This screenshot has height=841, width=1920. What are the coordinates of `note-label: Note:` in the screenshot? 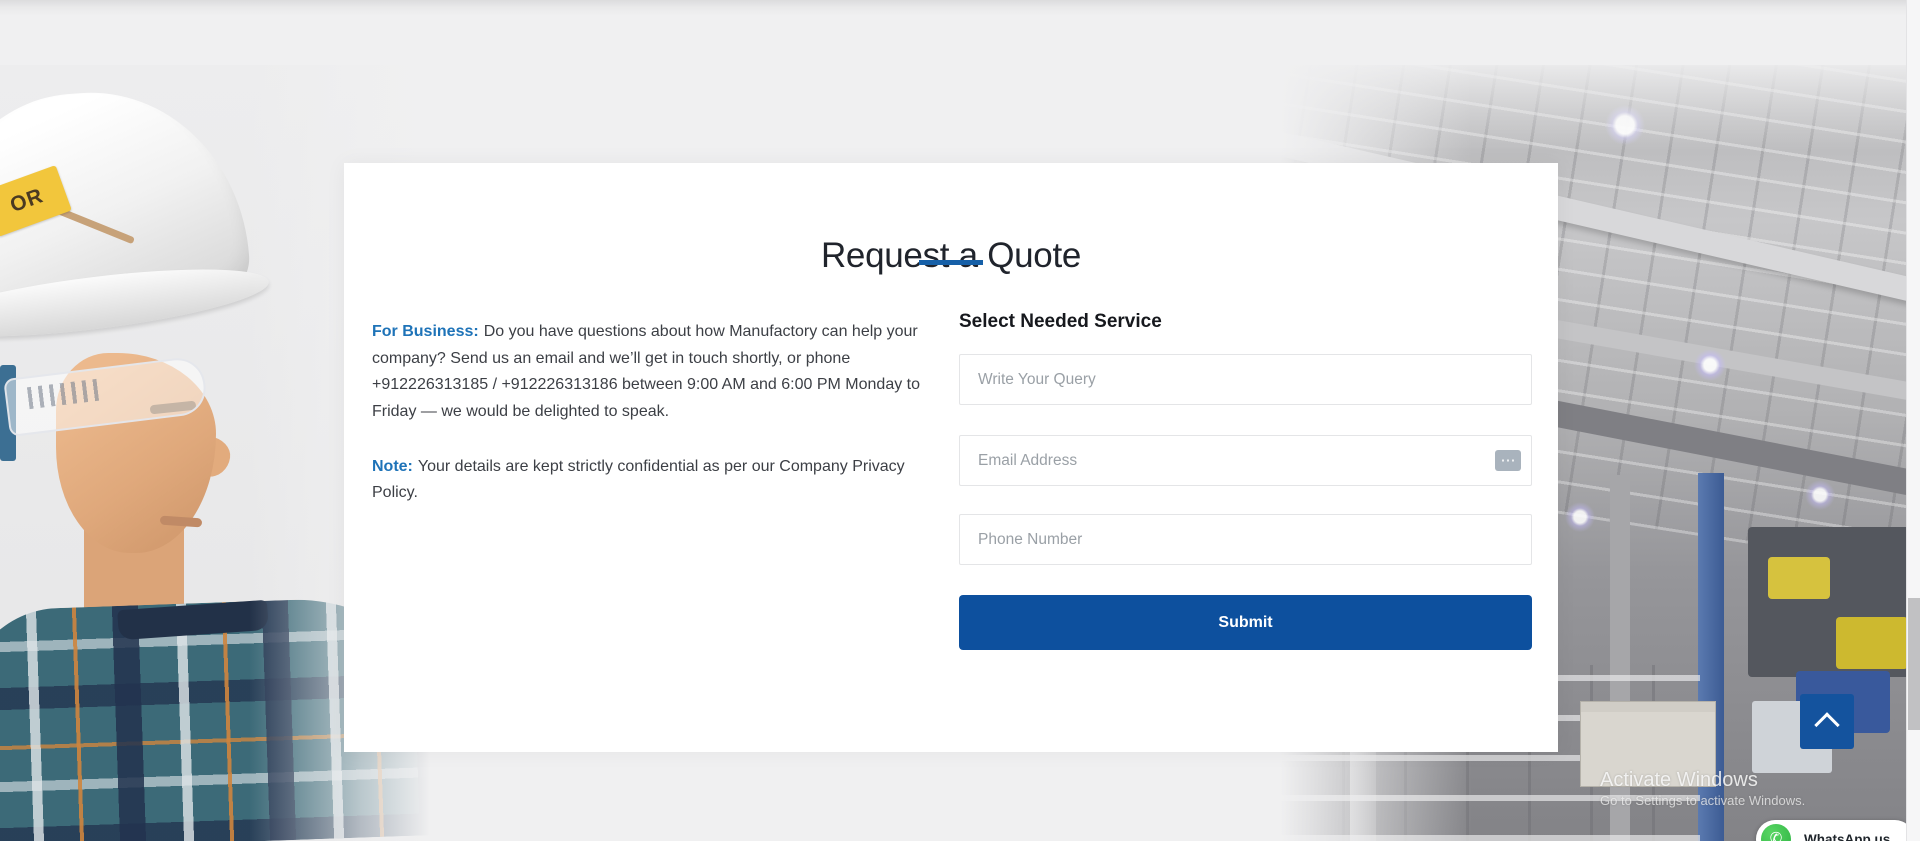 It's located at (392, 466).